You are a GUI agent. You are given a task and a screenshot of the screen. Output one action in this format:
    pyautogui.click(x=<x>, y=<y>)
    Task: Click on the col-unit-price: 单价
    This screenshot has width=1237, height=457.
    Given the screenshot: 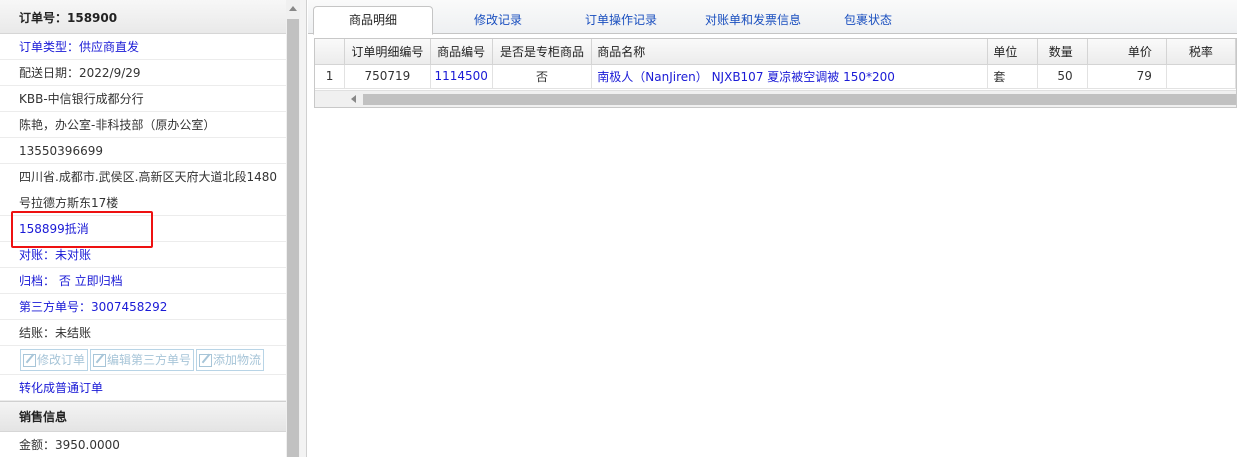 What is the action you would take?
    pyautogui.click(x=1127, y=52)
    